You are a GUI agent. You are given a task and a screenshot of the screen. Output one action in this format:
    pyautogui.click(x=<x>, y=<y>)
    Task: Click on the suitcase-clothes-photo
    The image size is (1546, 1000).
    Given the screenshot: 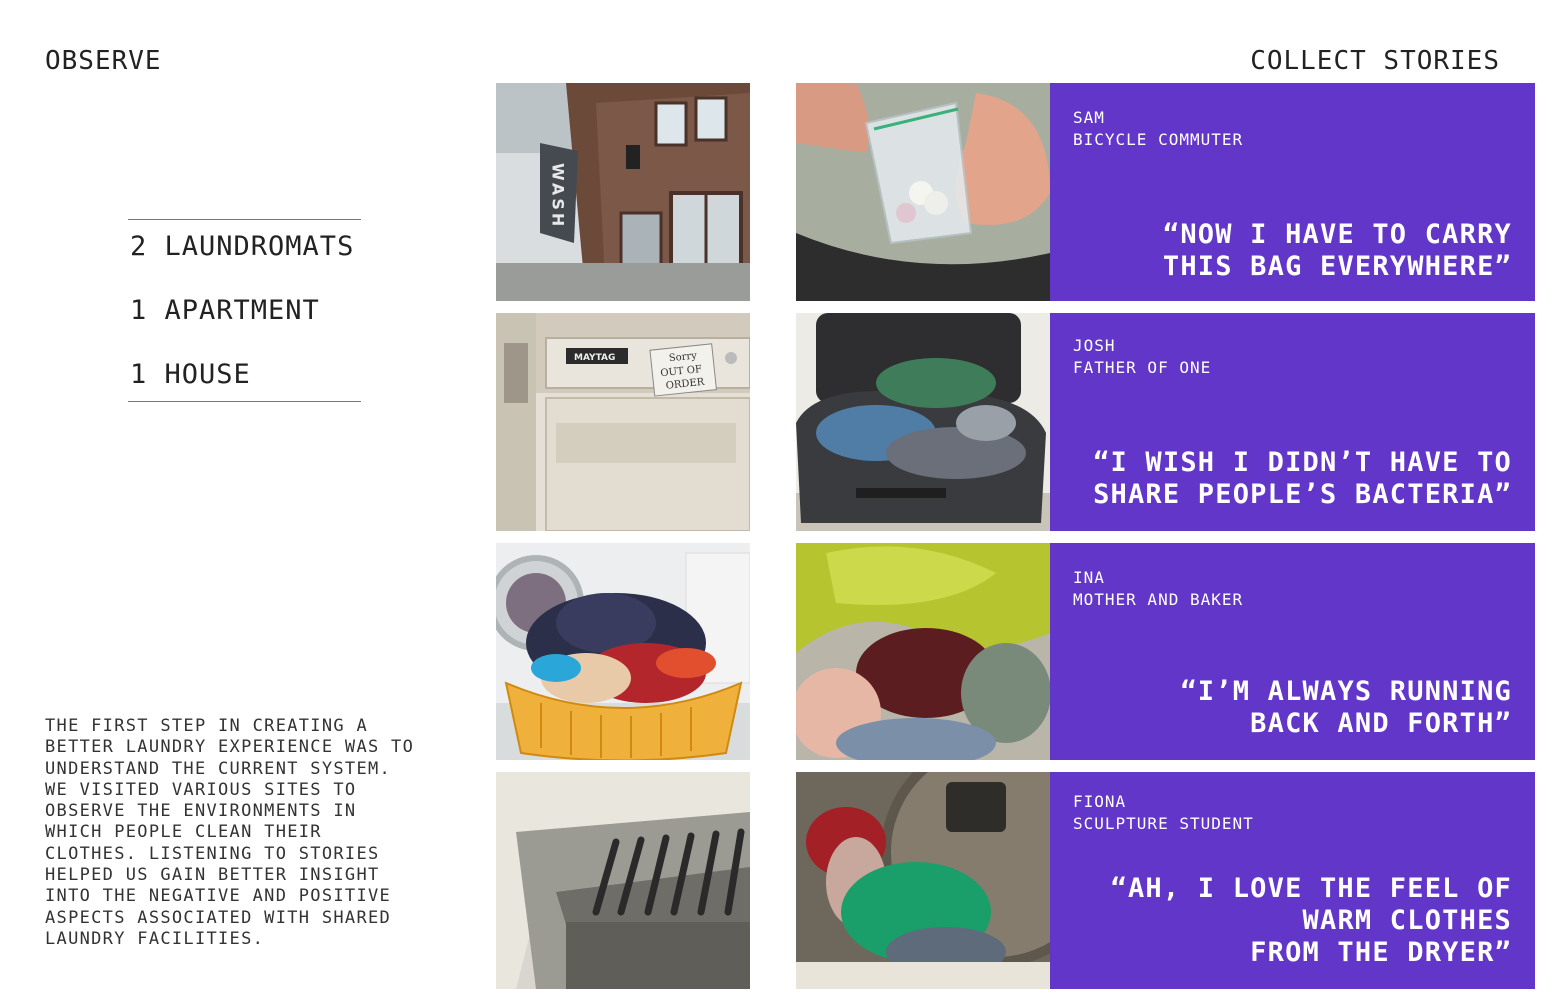 What is the action you would take?
    pyautogui.click(x=923, y=422)
    